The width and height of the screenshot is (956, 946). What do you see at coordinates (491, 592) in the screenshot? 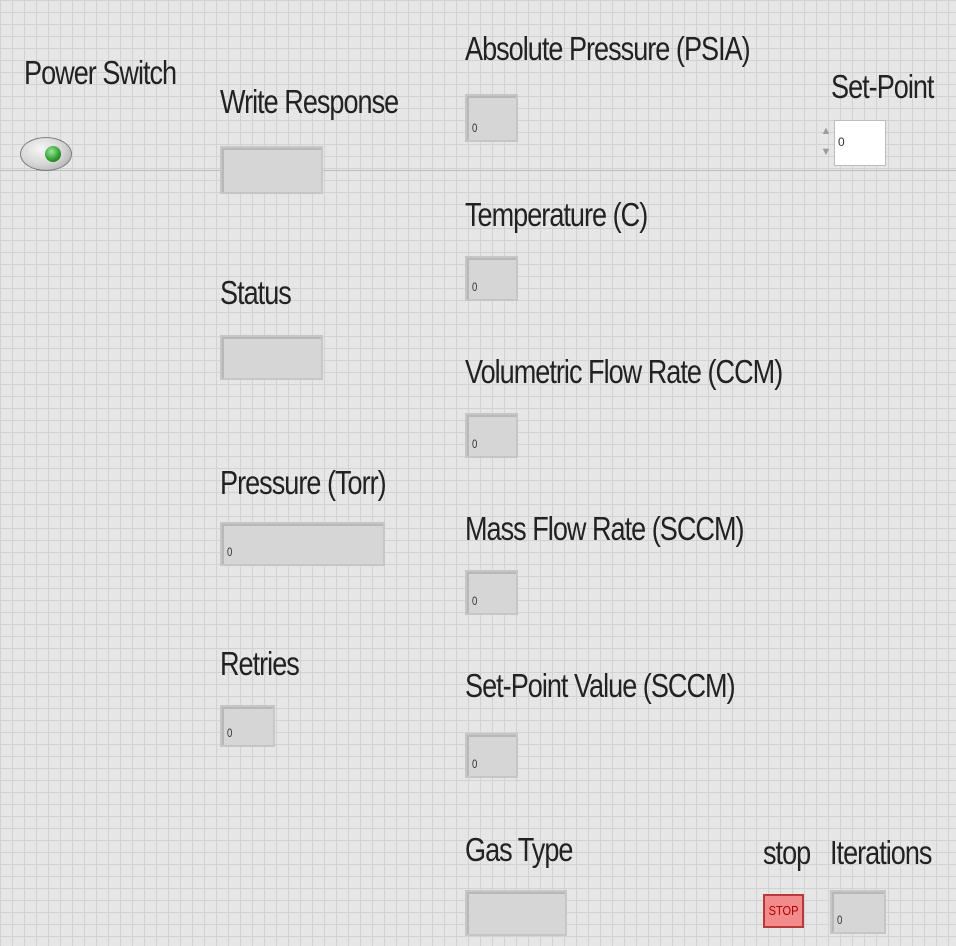
I see `mass-flow-indicator: 0` at bounding box center [491, 592].